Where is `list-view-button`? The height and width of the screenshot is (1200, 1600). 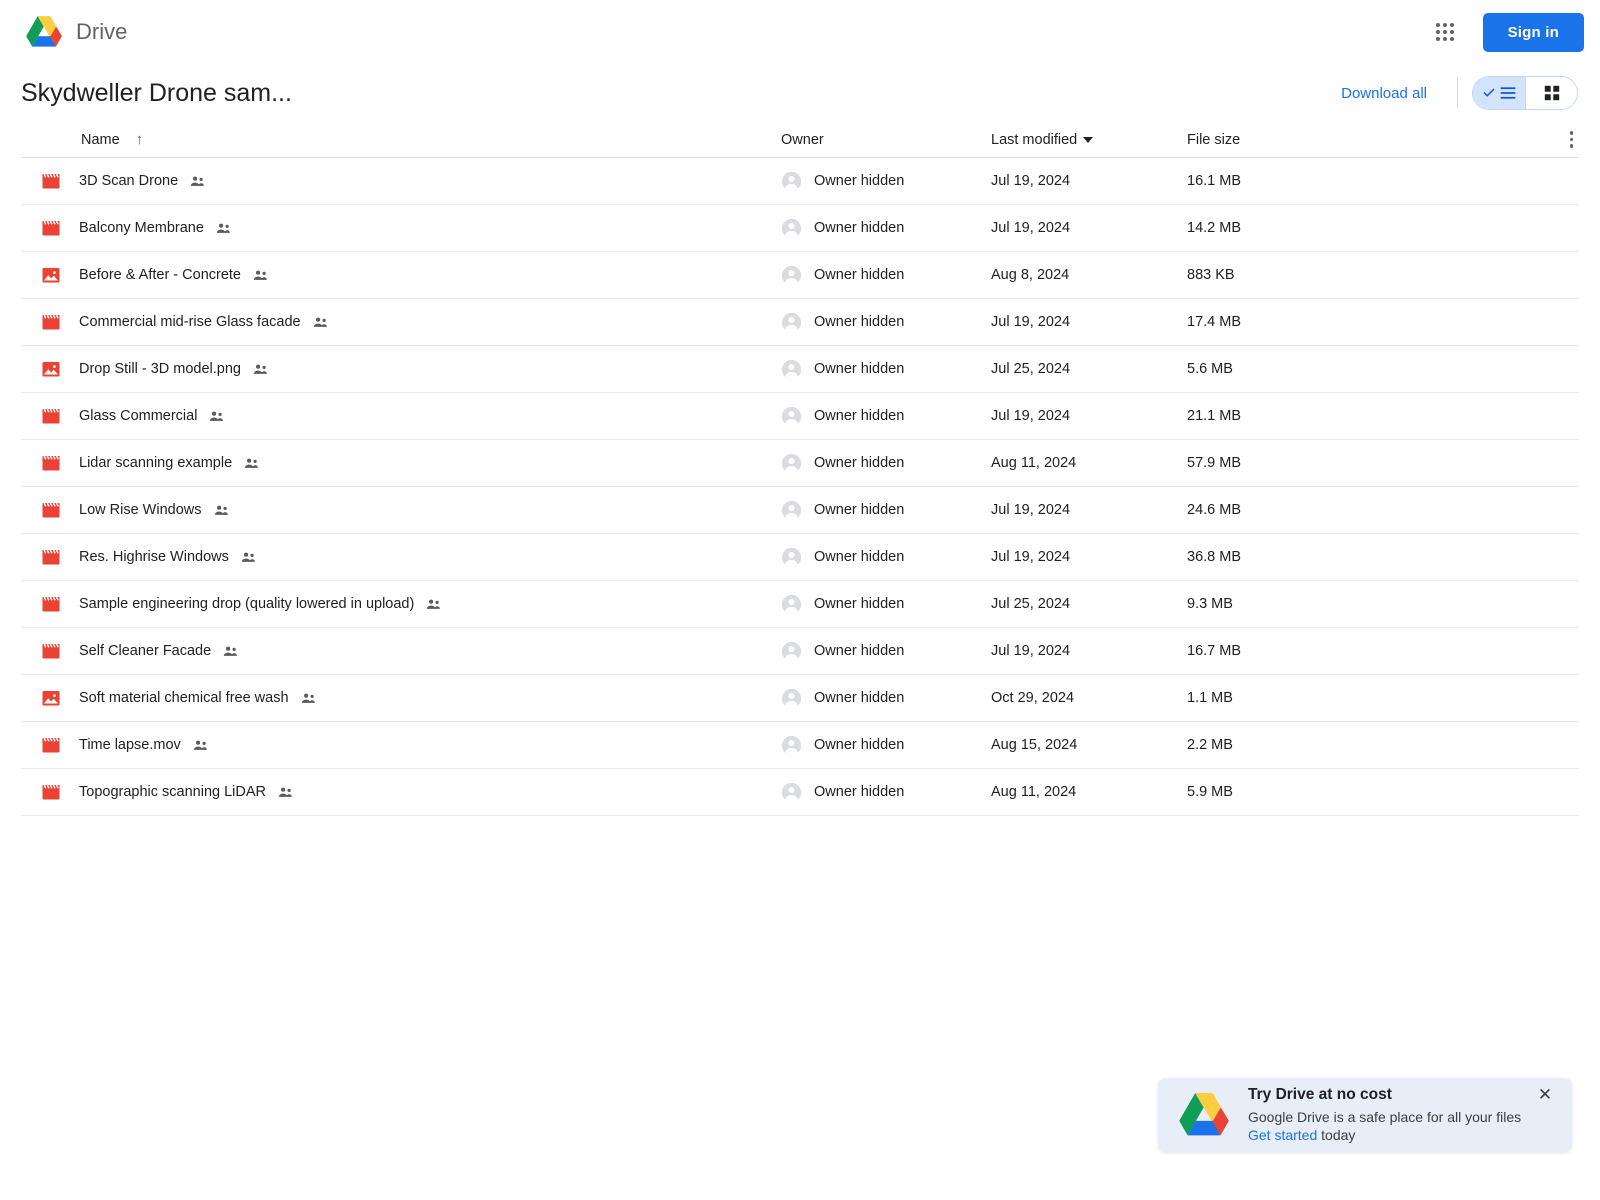 list-view-button is located at coordinates (1499, 93).